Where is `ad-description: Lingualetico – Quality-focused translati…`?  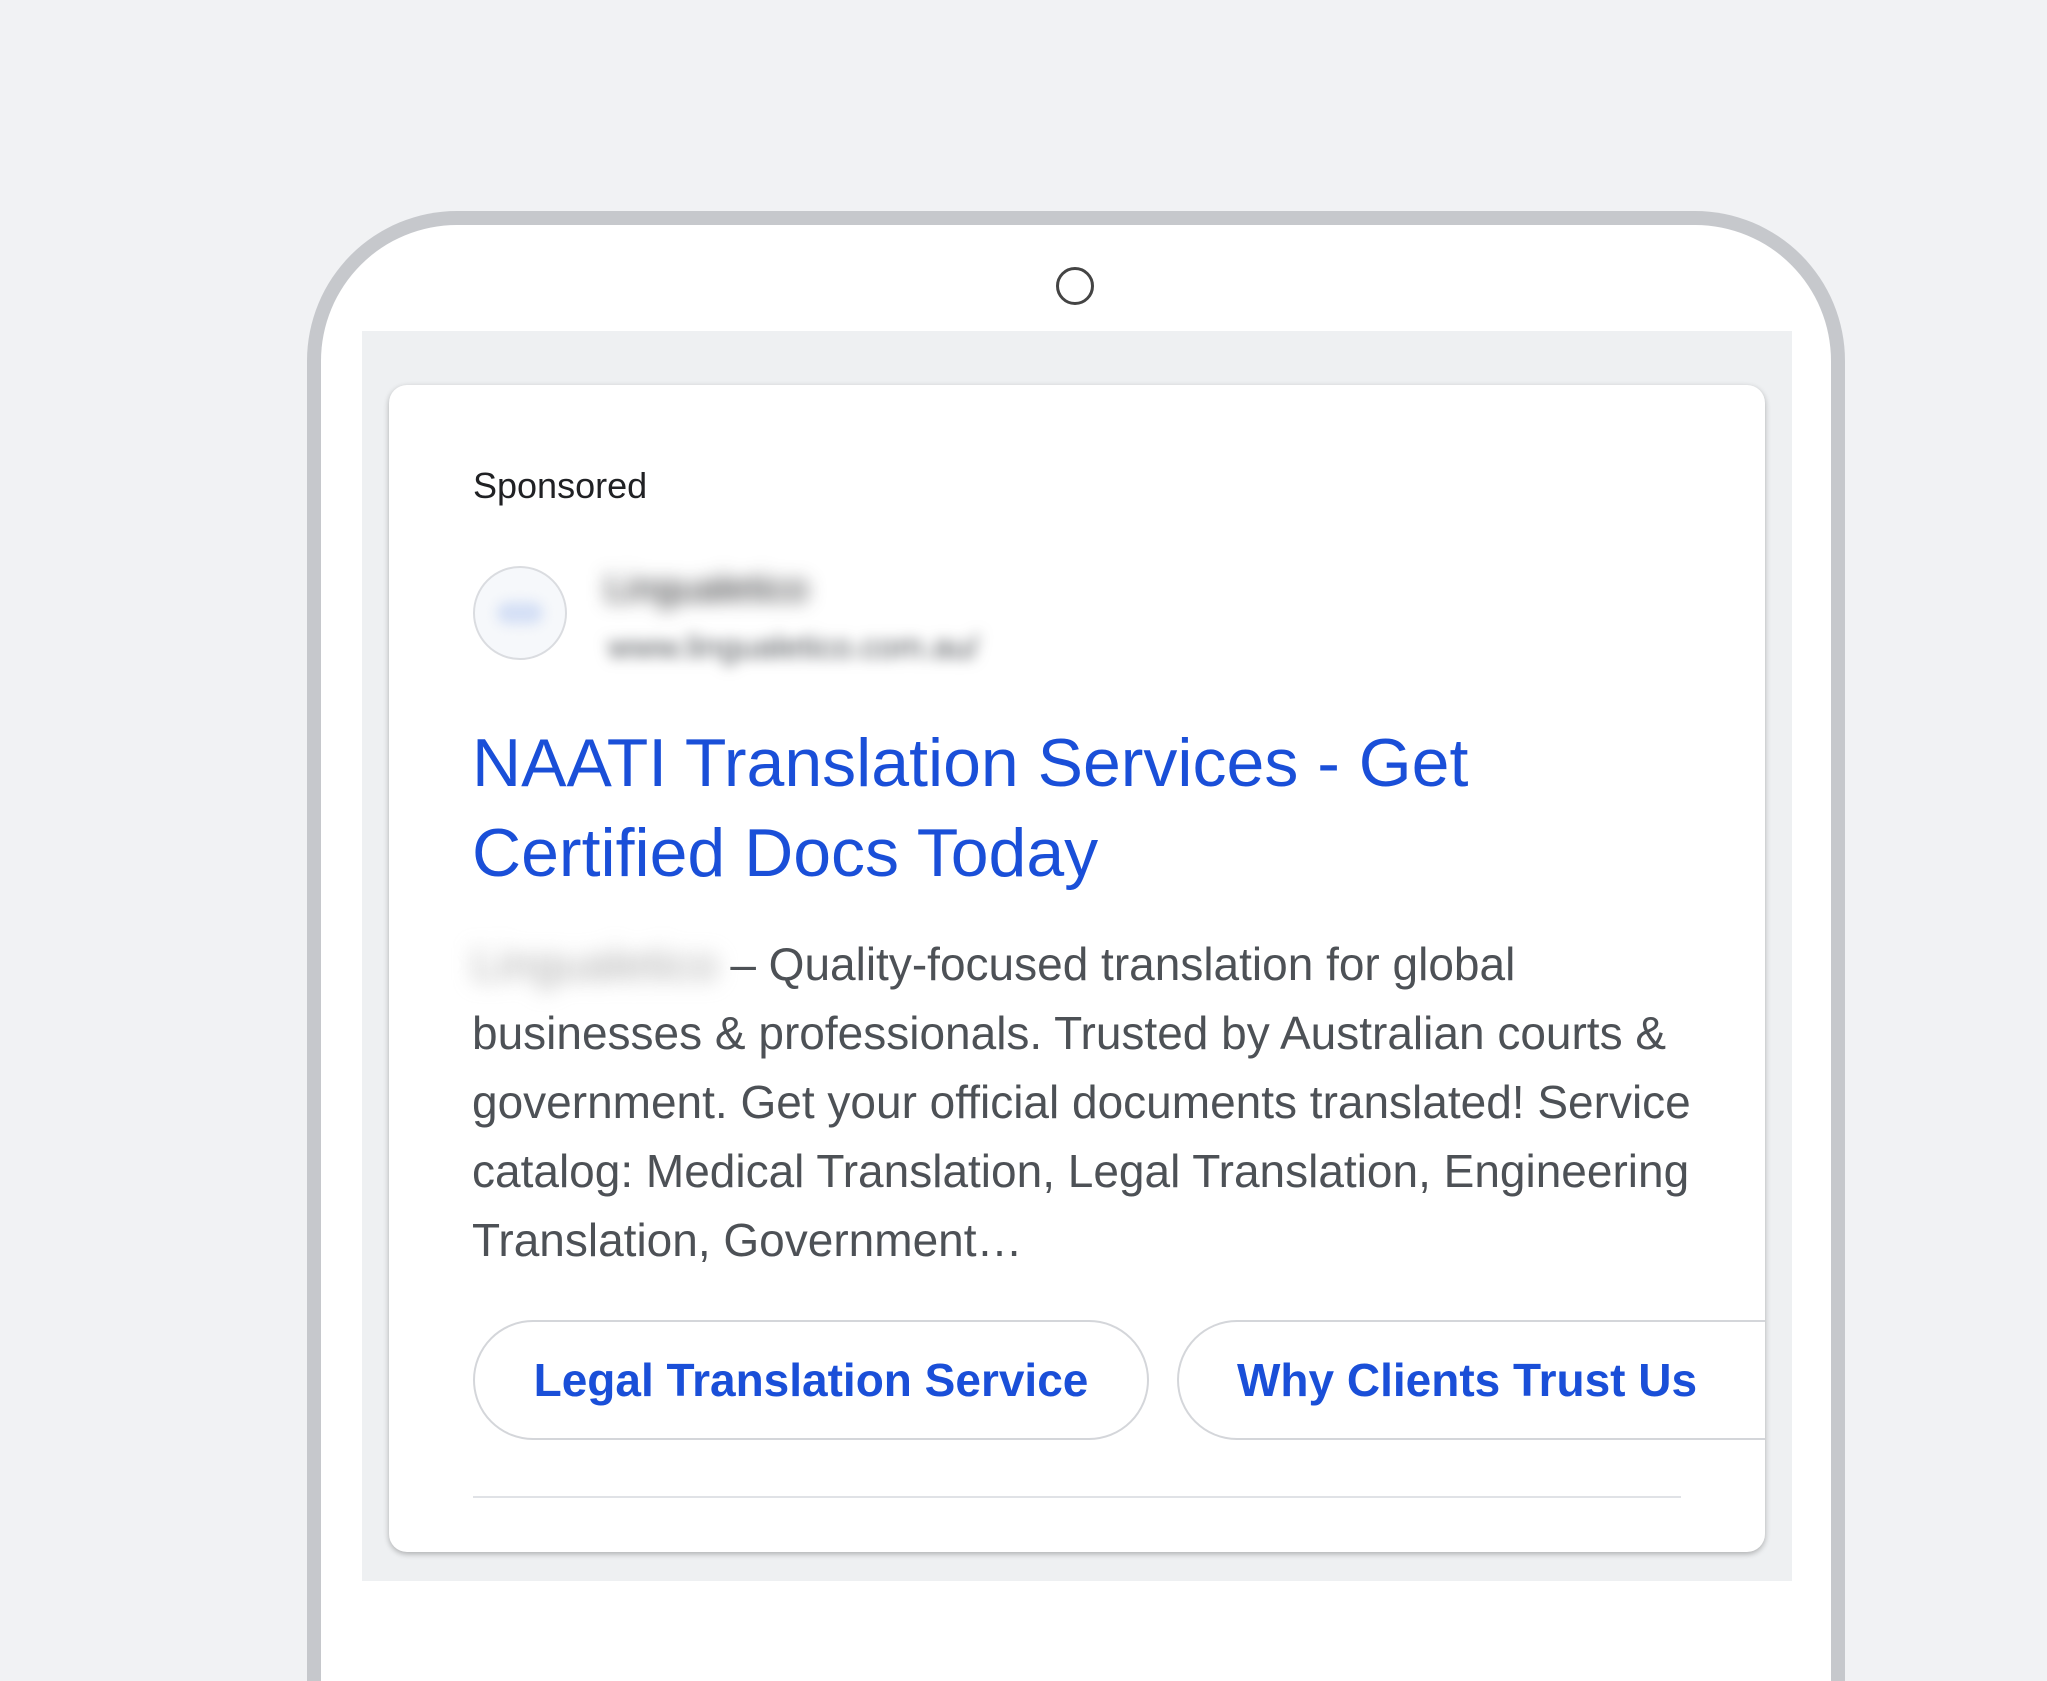
ad-description: Lingualetico – Quality-focused translati… is located at coordinates (1087, 1102).